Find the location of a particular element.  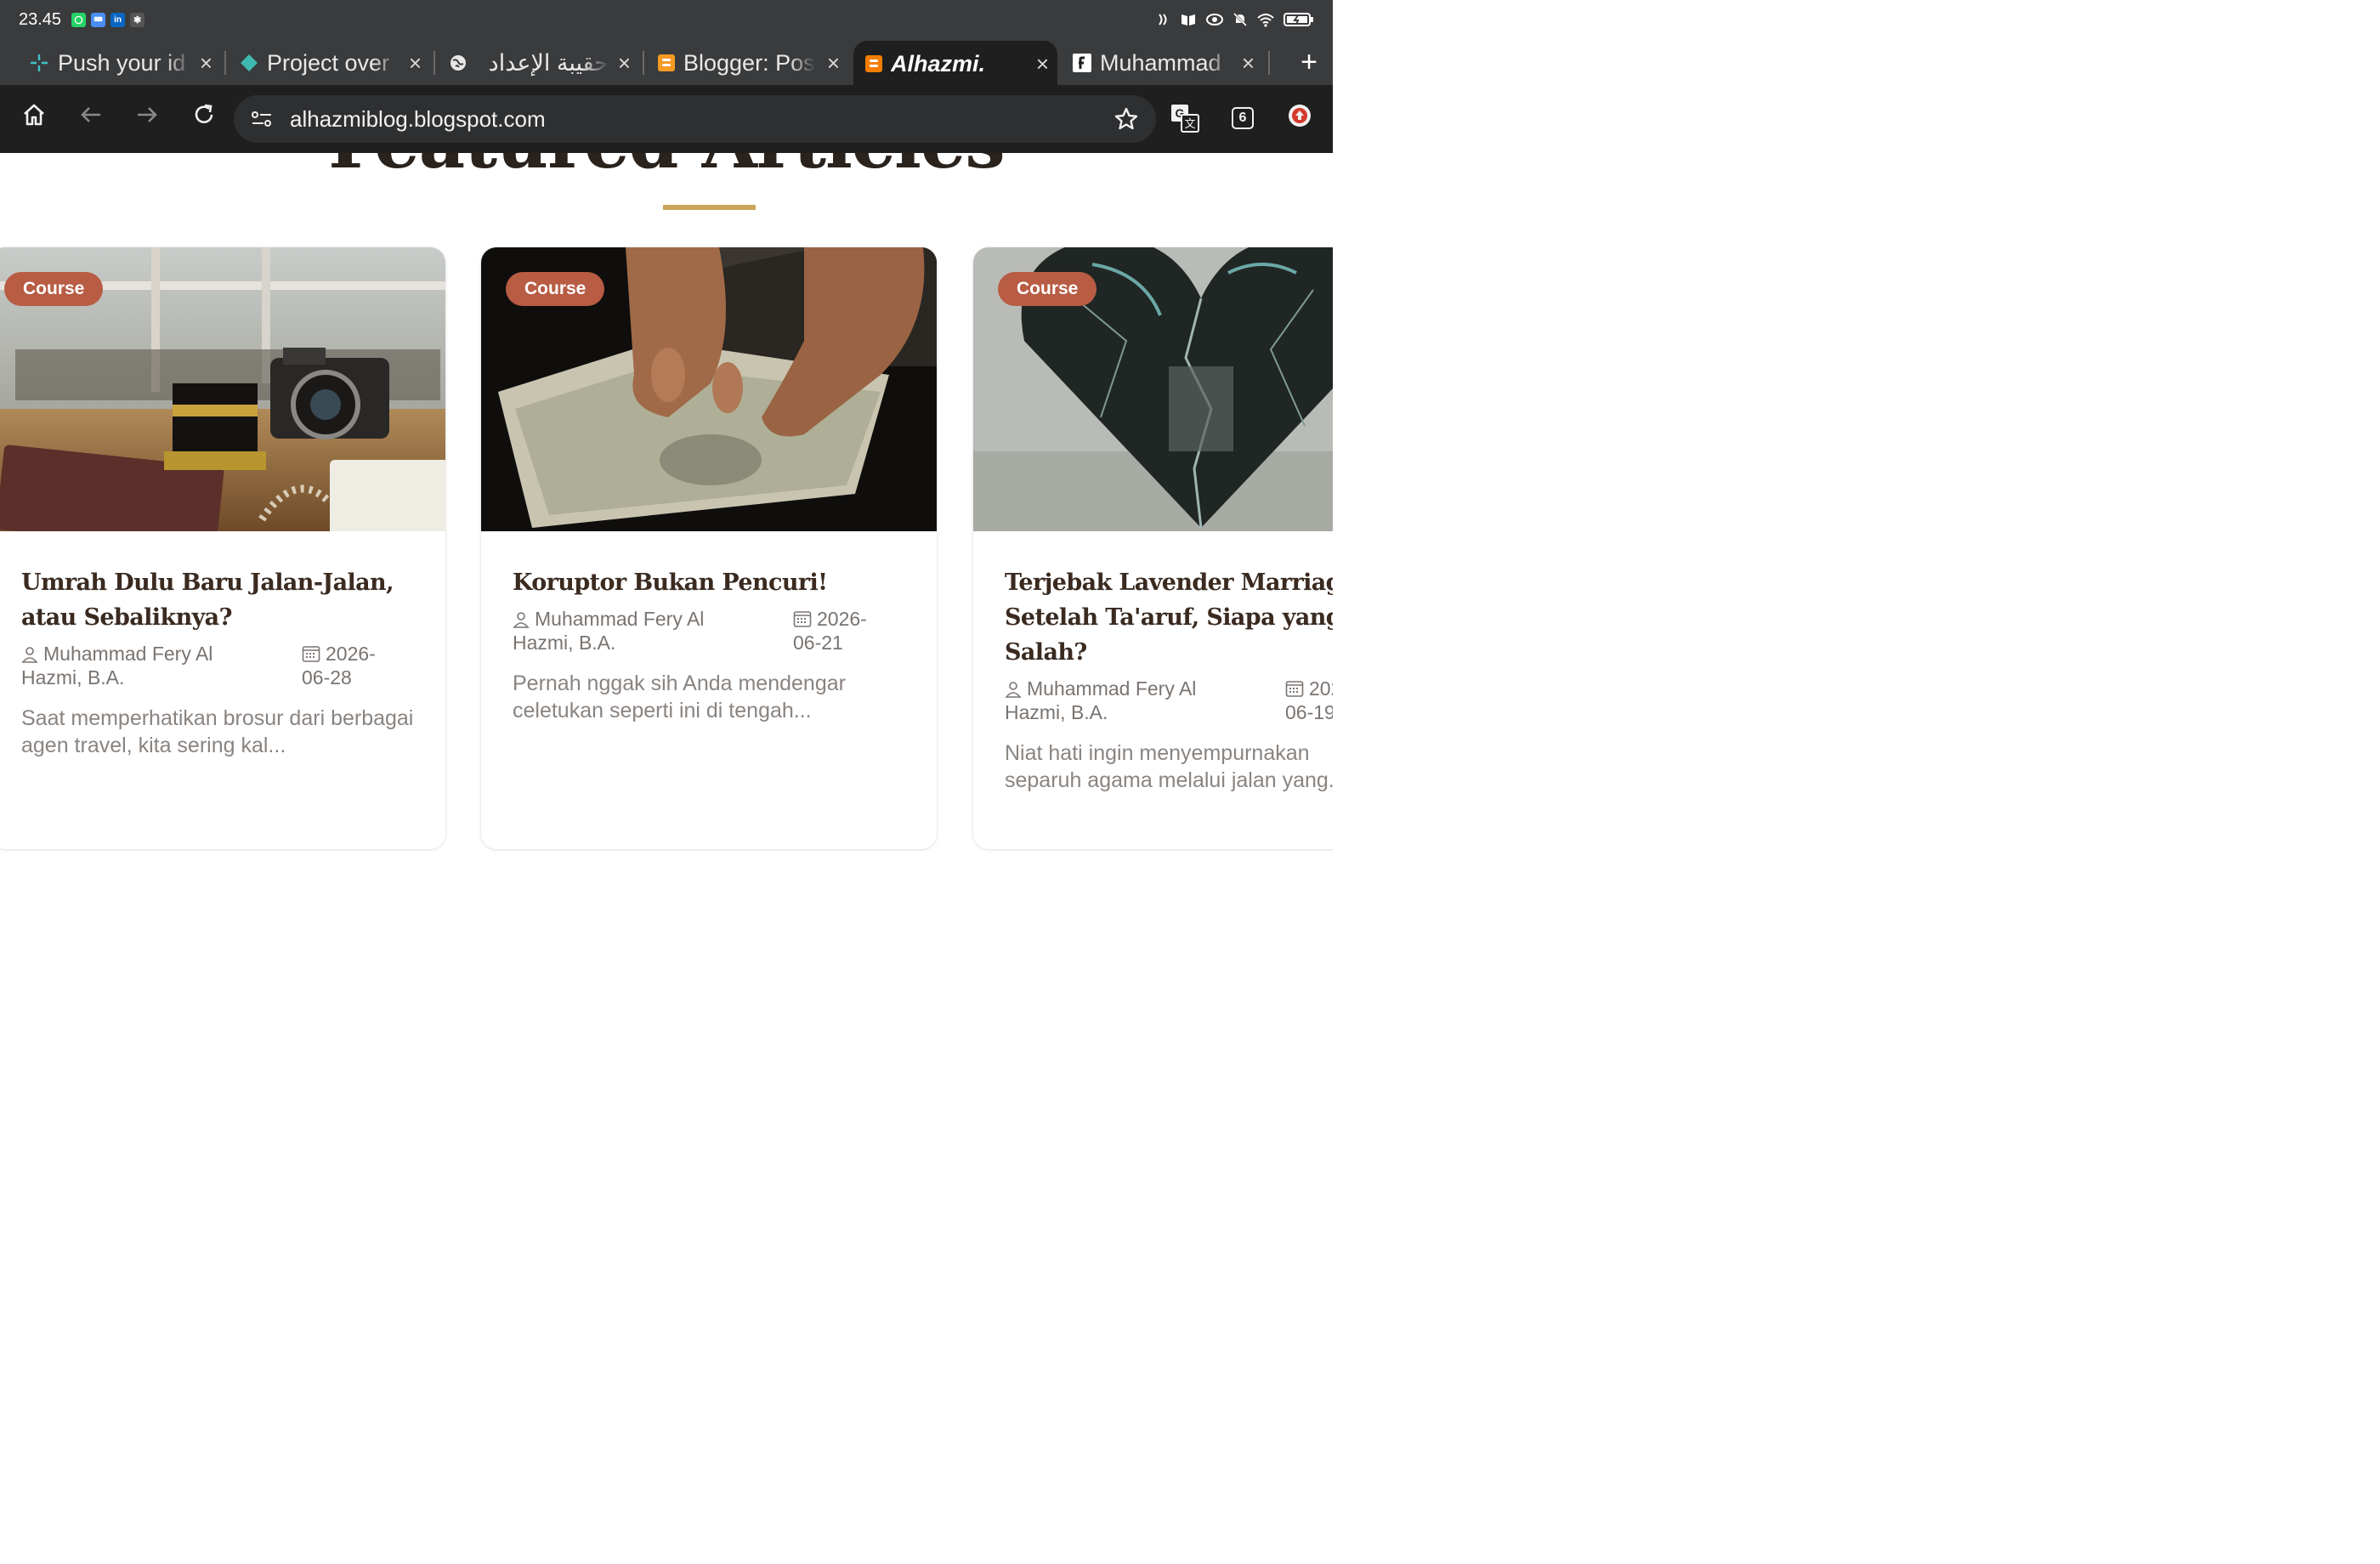

tab-muhammad: Muhammad × is located at coordinates (1168, 63).